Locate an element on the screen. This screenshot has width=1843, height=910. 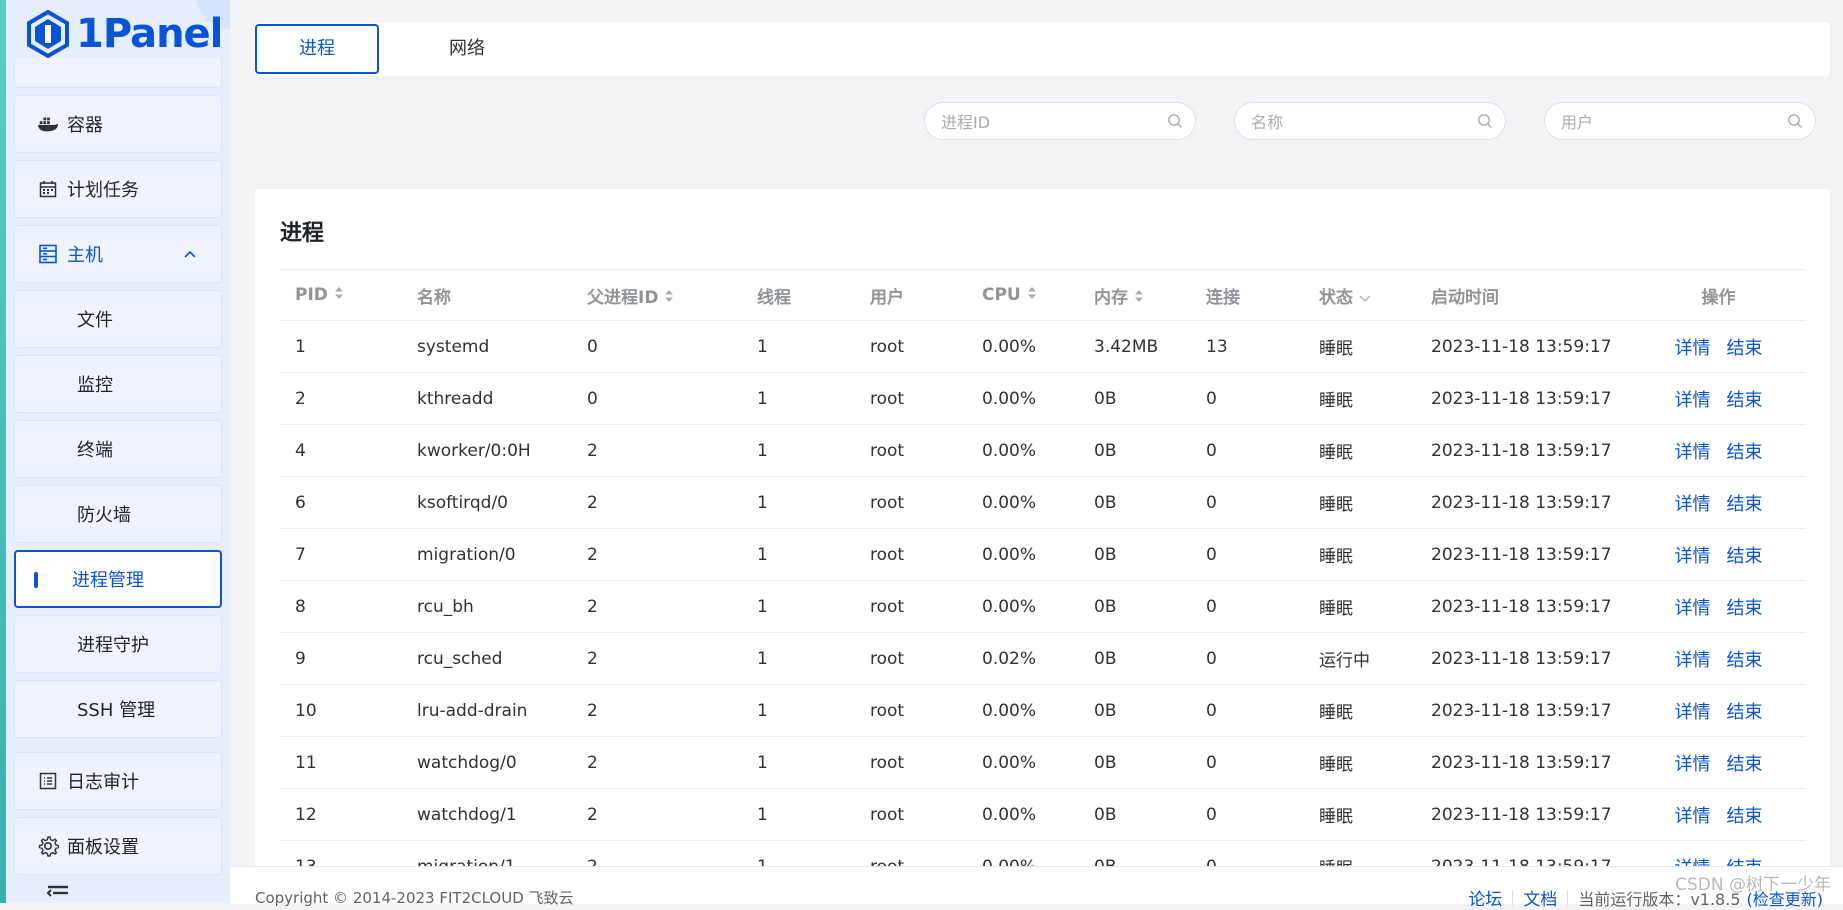
sidebar-item-terminal: 终端 is located at coordinates (118, 449).